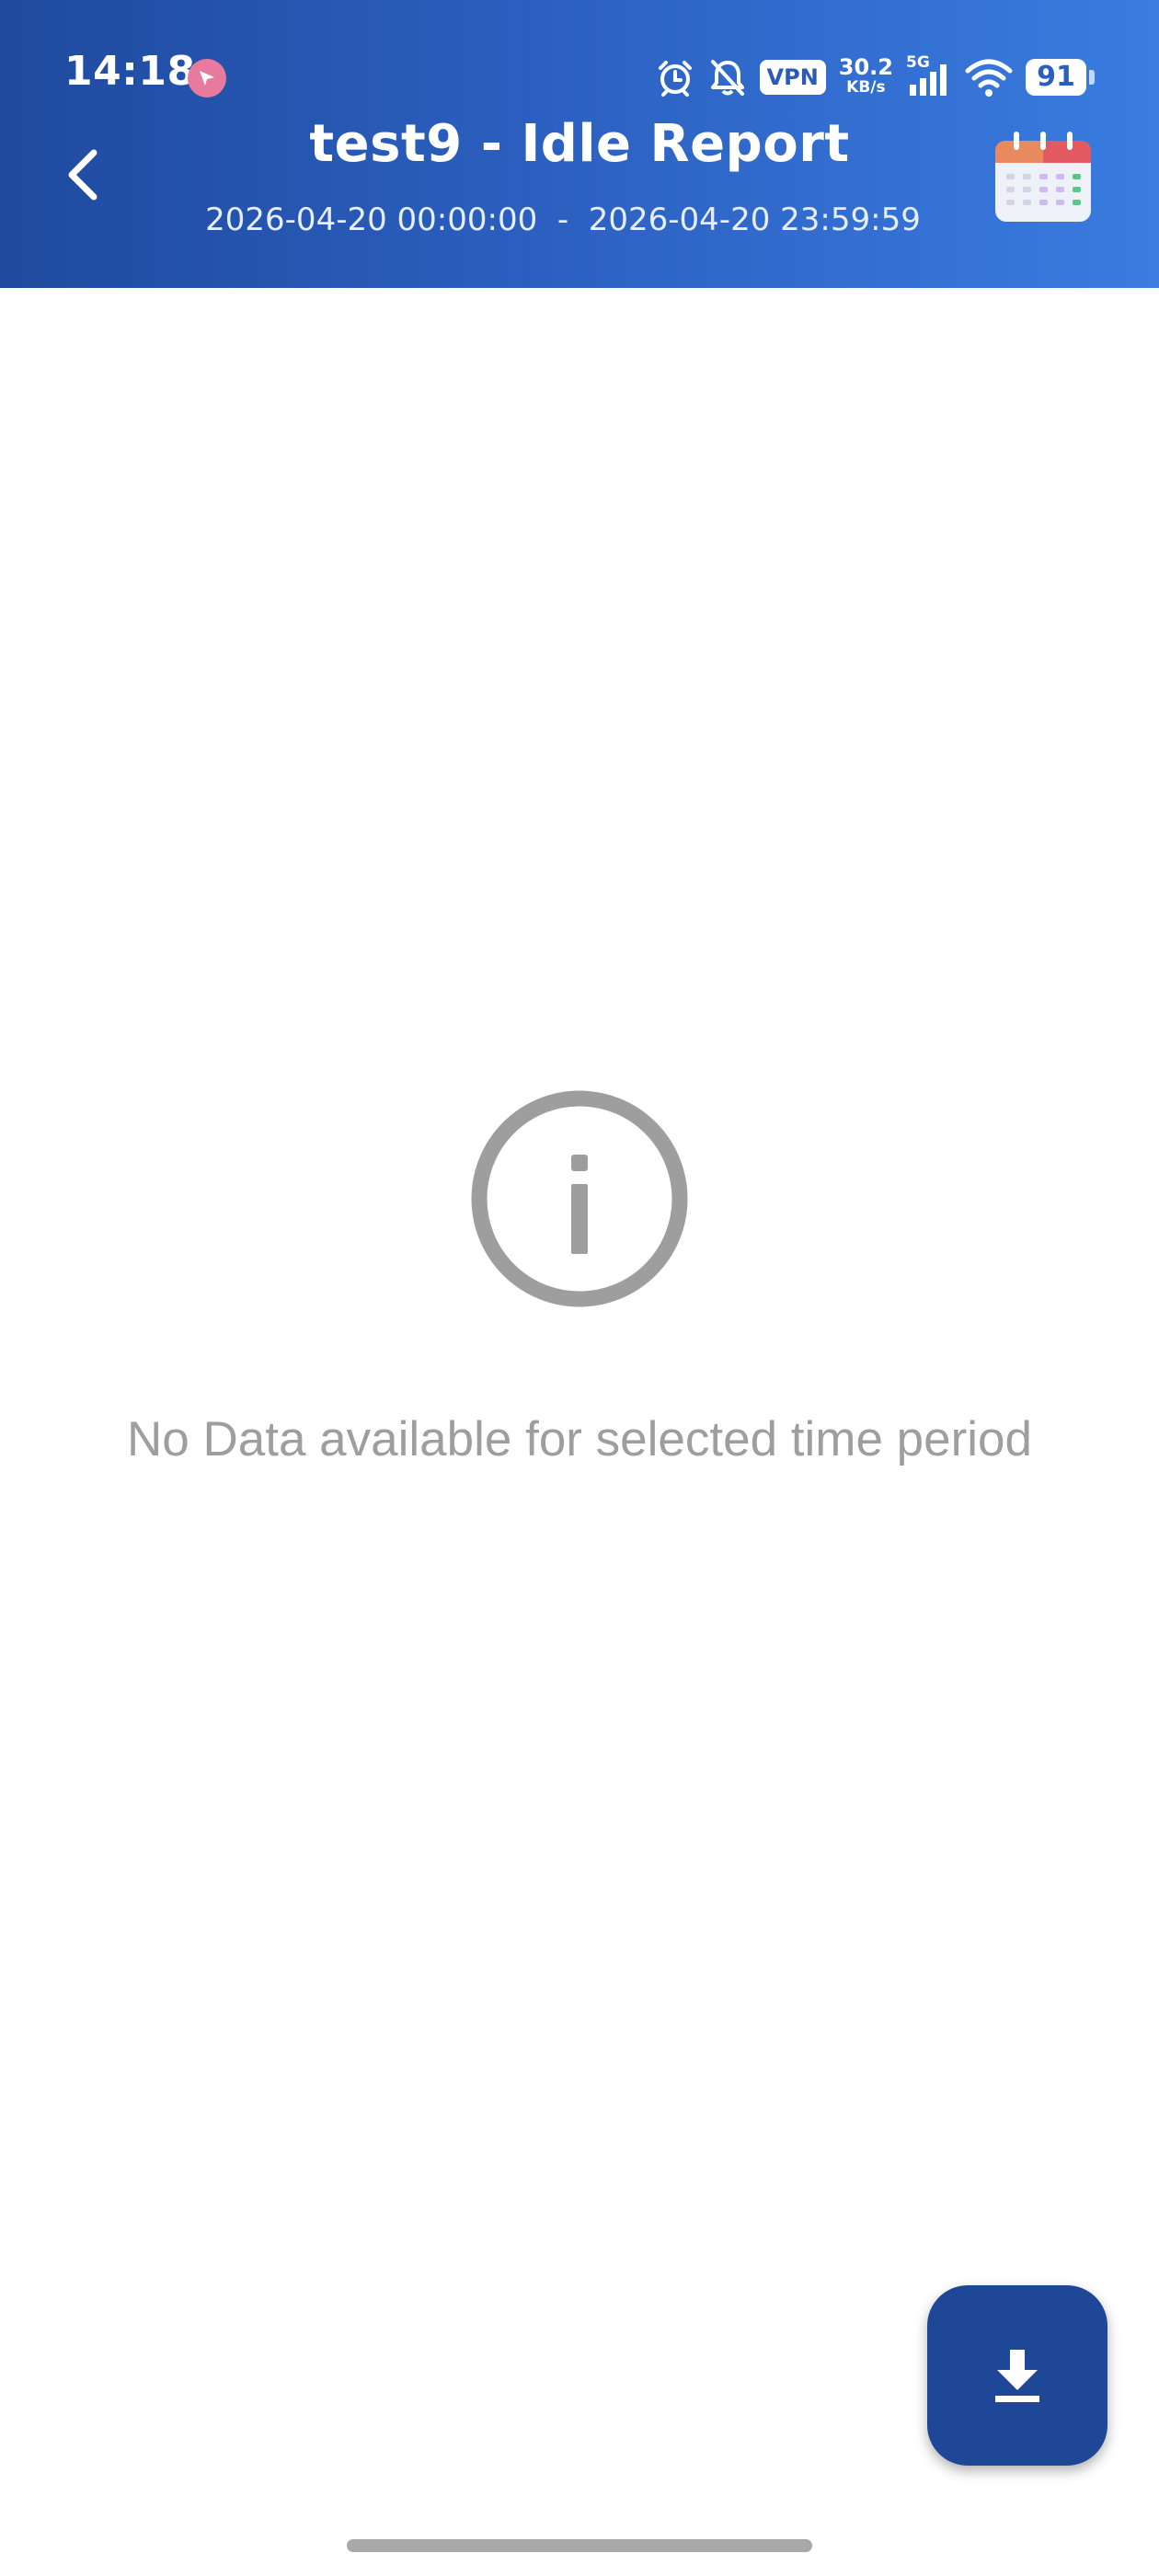 This screenshot has height=2576, width=1159. I want to click on status-bar: 14:18 VPN 30.2 KB/s 5G 91, so click(579, 60).